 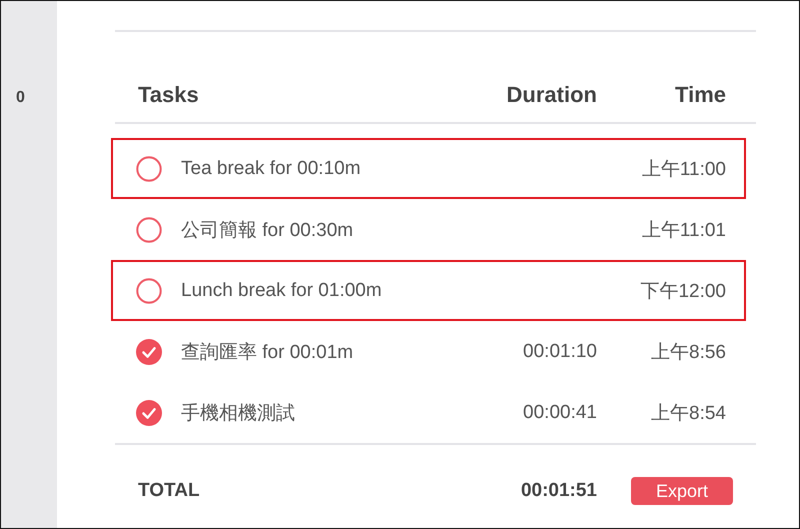 What do you see at coordinates (169, 491) in the screenshot?
I see `total-label: TOTAL` at bounding box center [169, 491].